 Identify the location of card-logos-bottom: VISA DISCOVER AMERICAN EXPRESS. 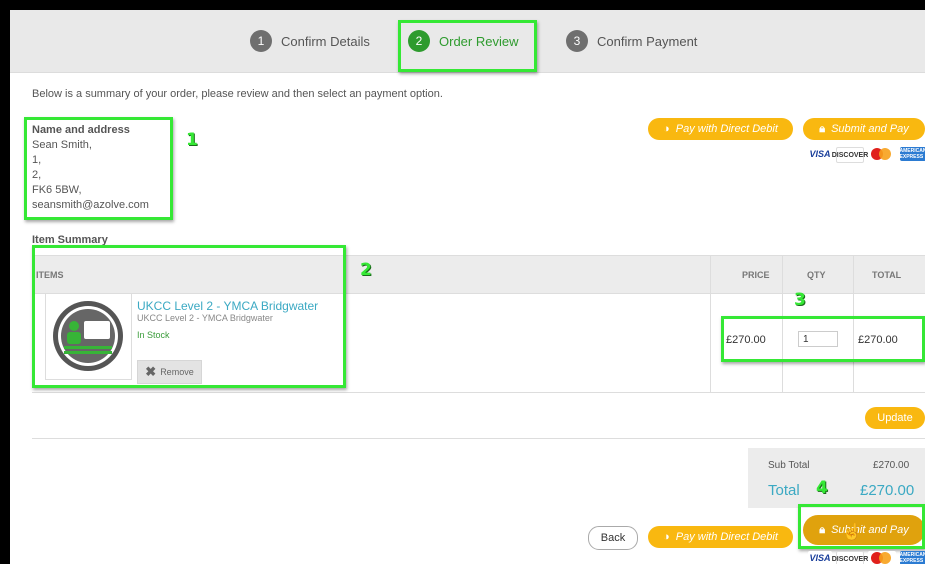
(866, 557).